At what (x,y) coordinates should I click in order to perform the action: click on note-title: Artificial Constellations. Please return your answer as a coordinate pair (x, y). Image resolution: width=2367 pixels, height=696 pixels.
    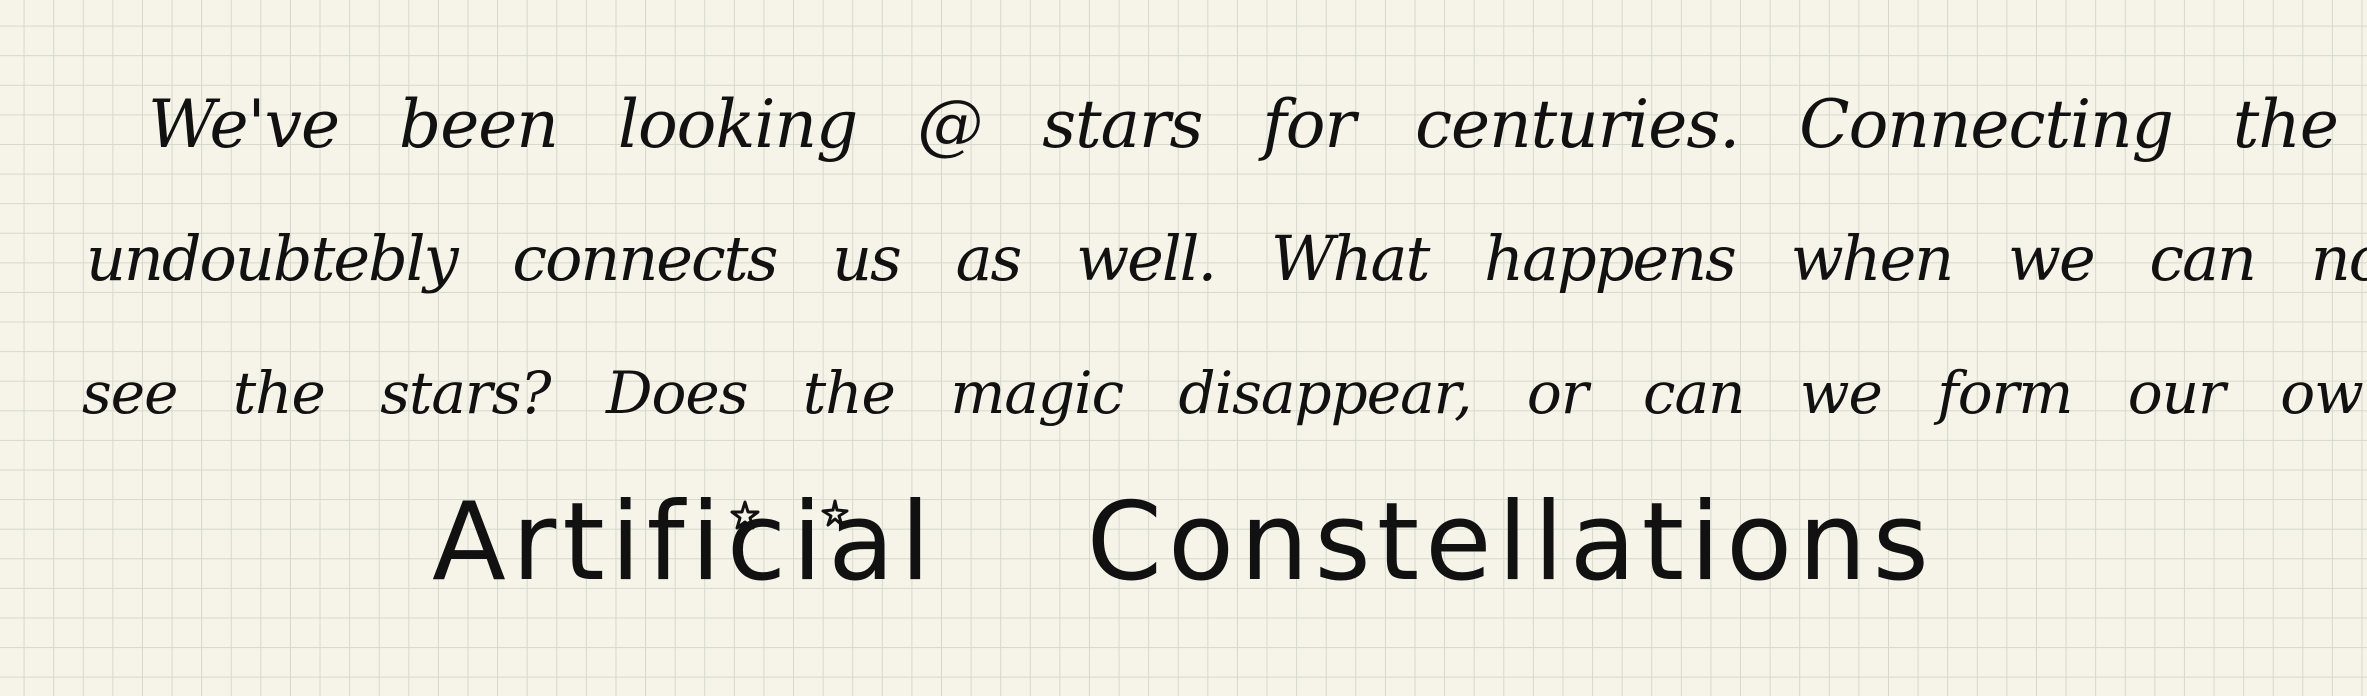
    Looking at the image, I should click on (1183, 542).